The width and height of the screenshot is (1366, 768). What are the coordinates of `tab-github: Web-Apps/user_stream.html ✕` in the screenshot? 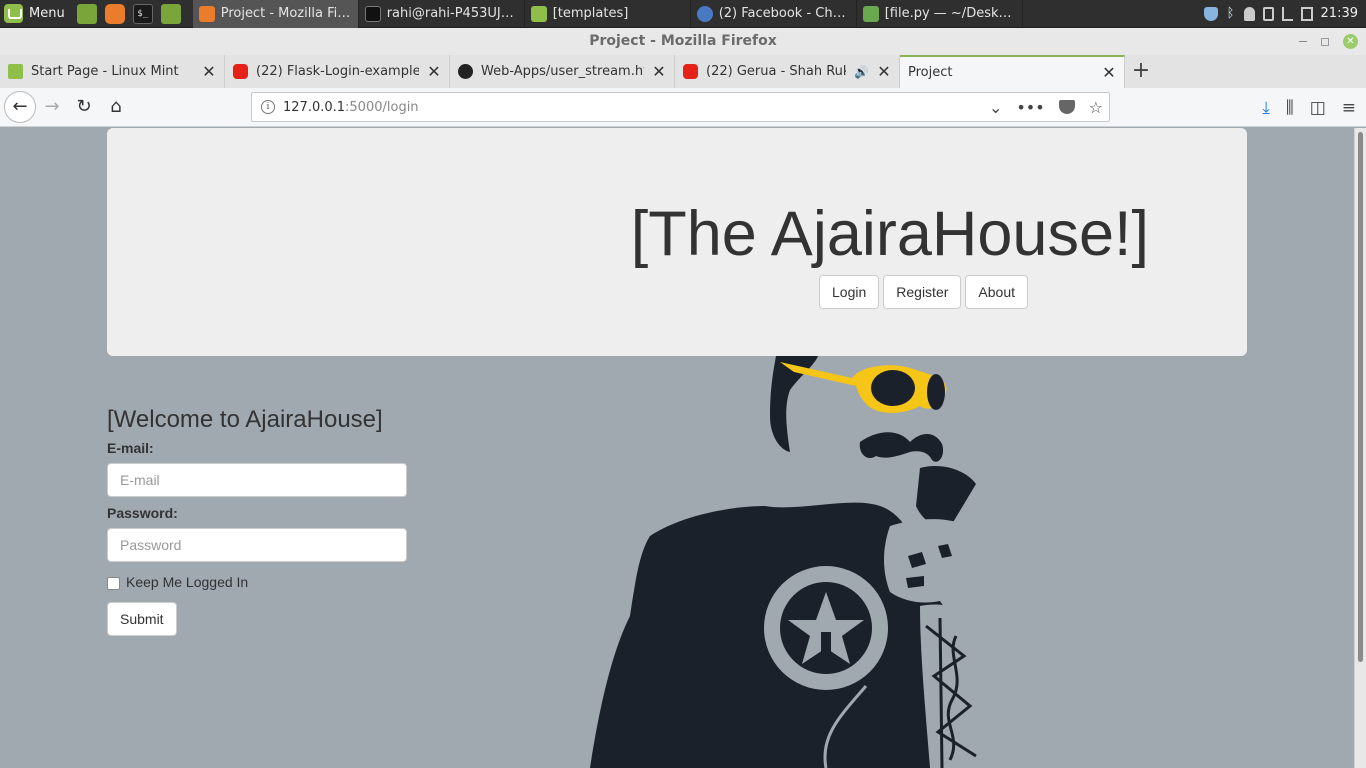 It's located at (562, 71).